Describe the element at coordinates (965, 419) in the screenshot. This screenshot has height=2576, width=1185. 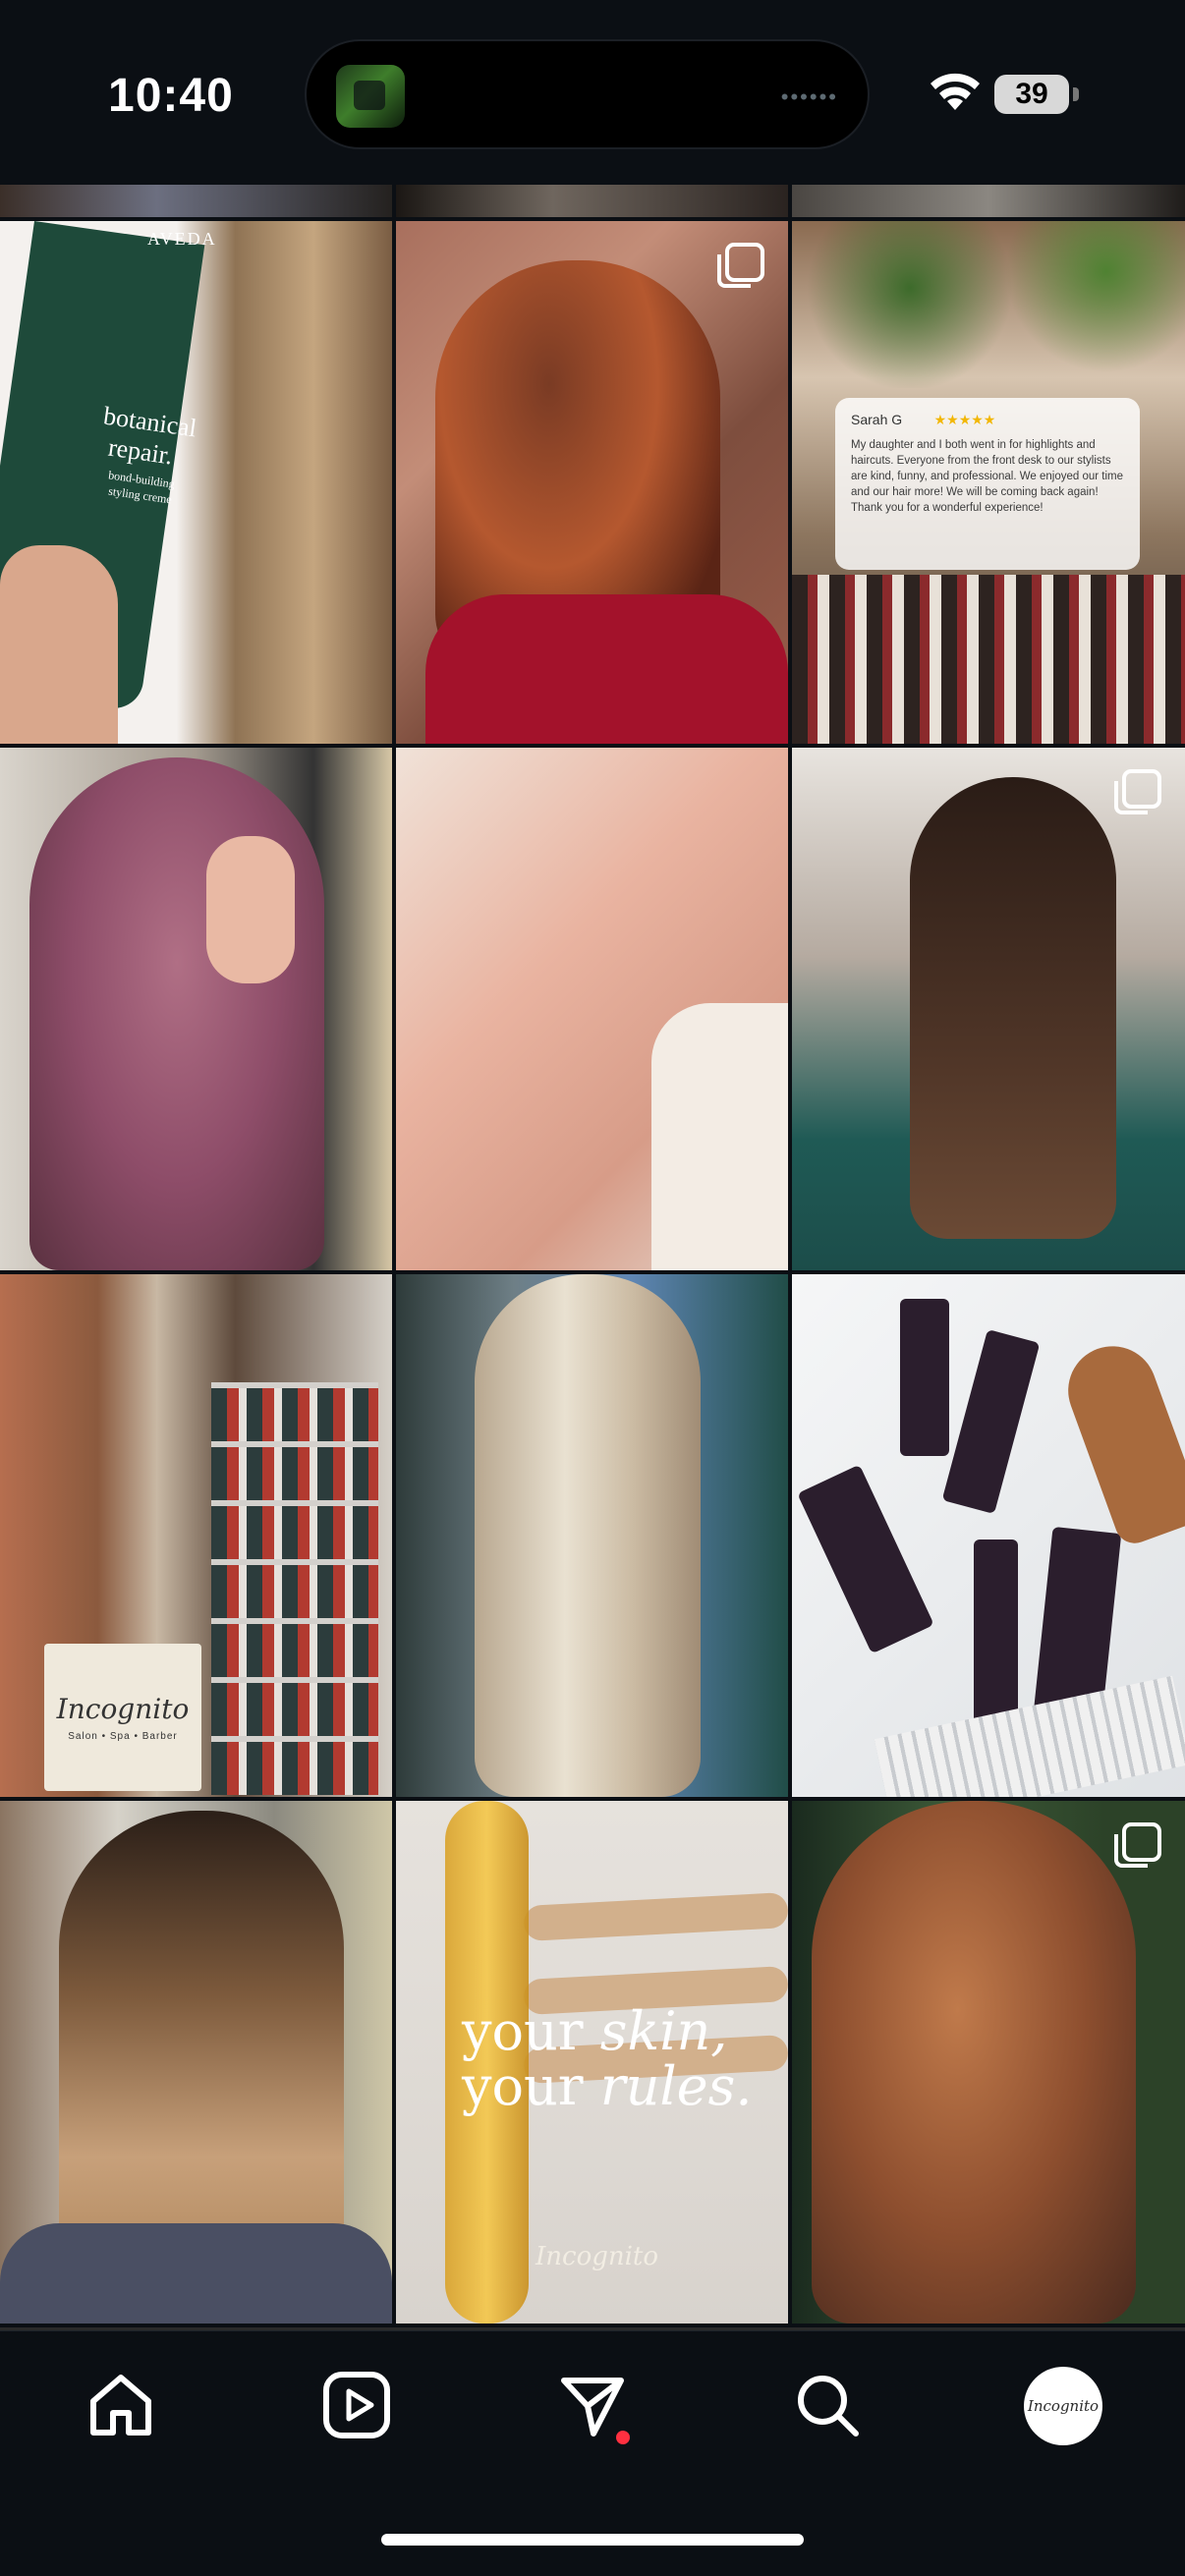
I see `review-stars: ★★★★★` at that location.